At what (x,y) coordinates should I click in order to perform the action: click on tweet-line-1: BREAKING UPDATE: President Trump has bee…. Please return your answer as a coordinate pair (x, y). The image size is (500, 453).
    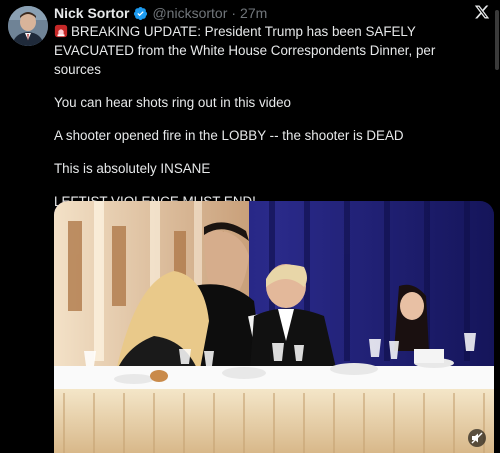
    Looking at the image, I should click on (269, 50).